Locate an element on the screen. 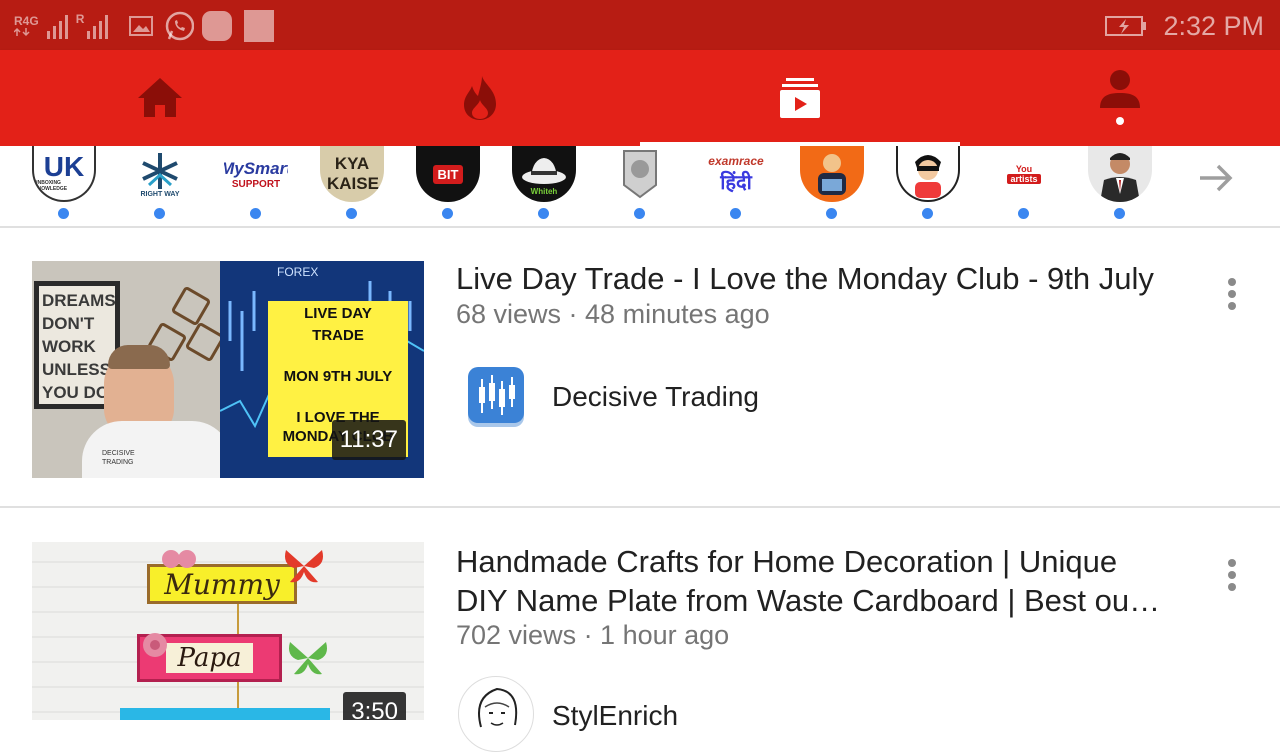  butterfly-green is located at coordinates (308, 658).